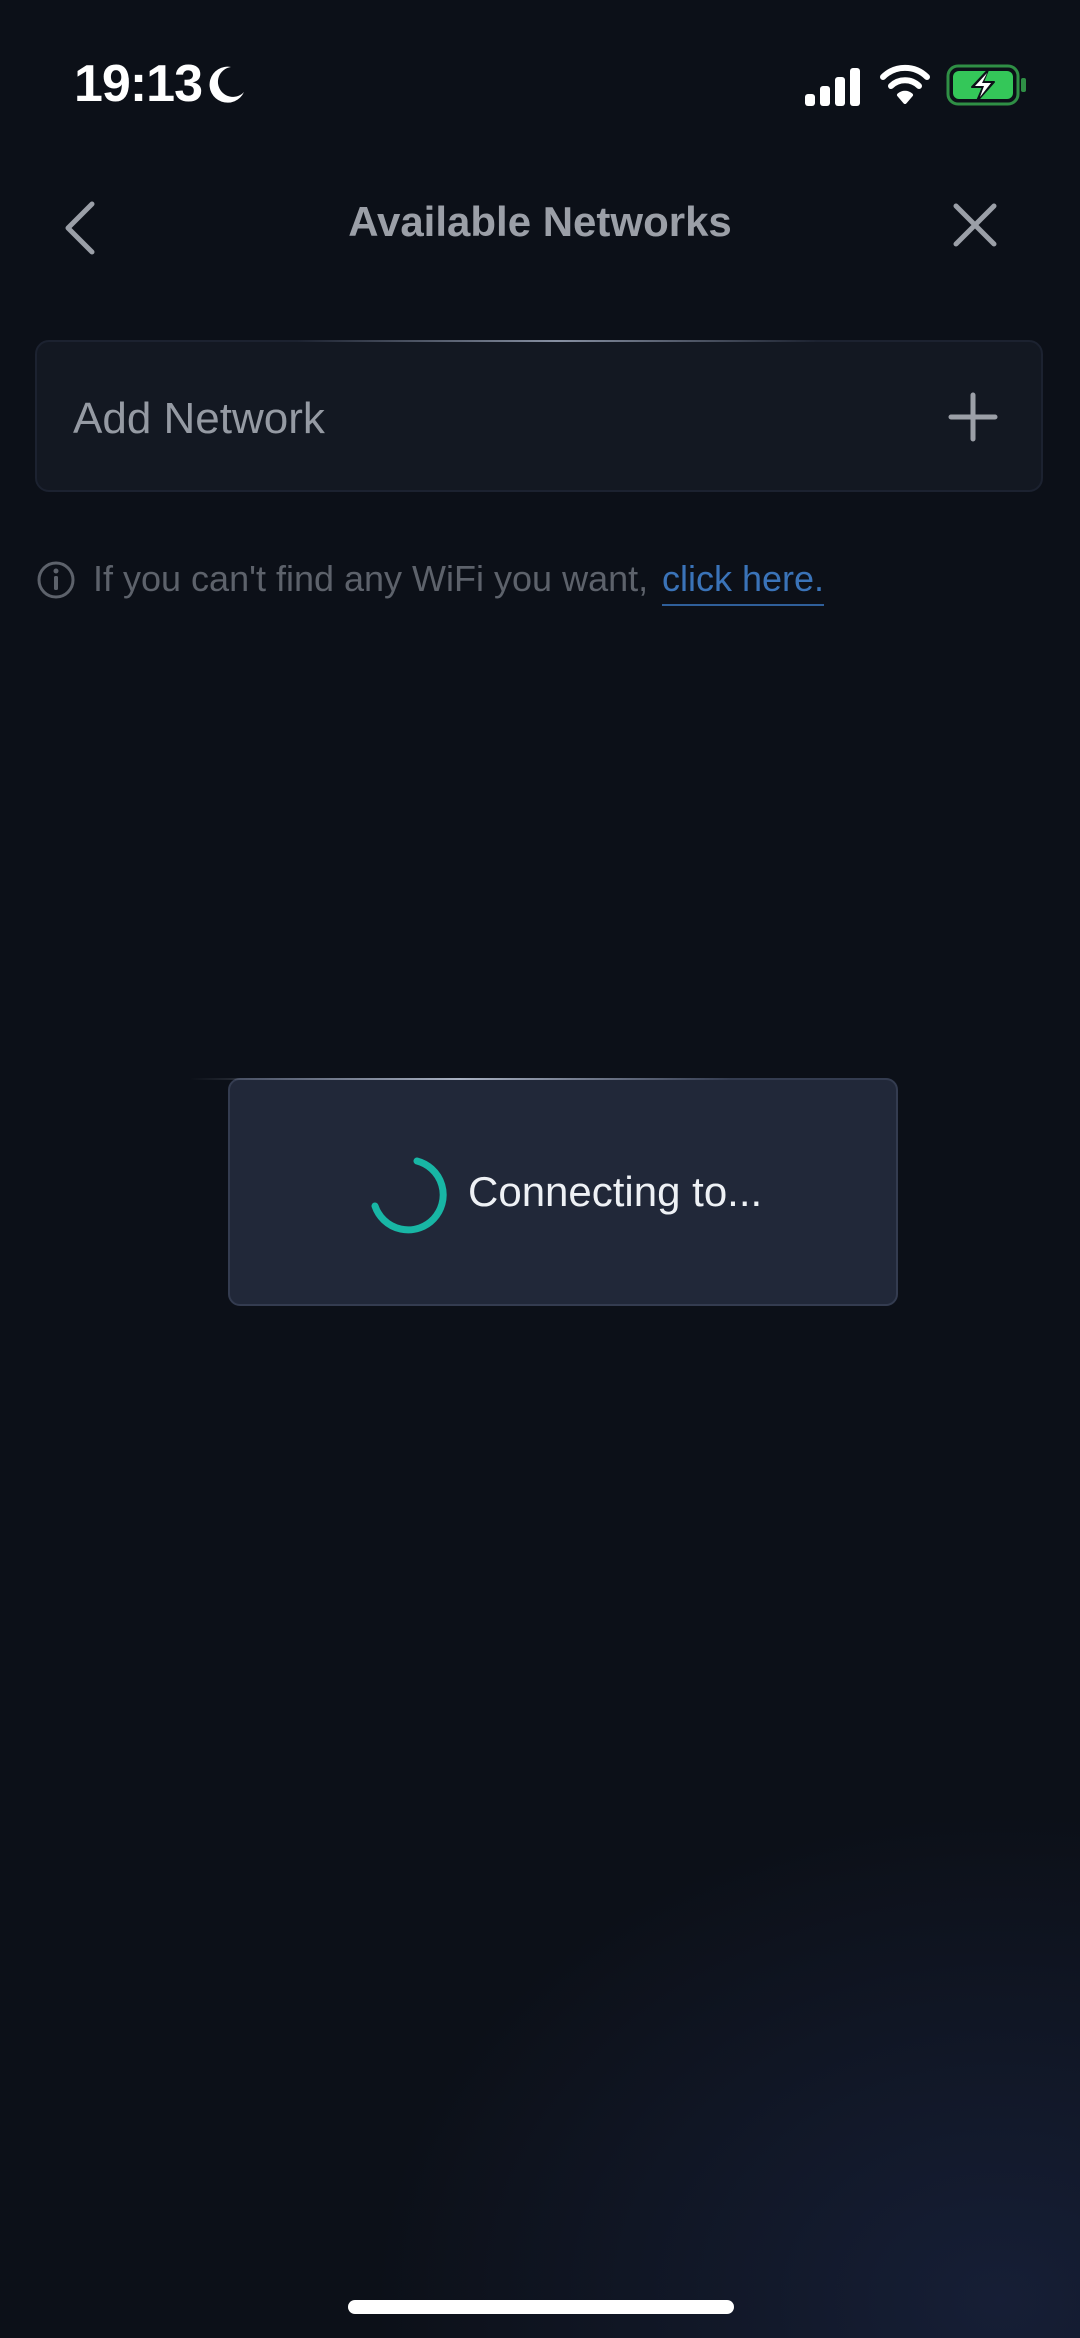 Image resolution: width=1080 pixels, height=2338 pixels. What do you see at coordinates (974, 233) in the screenshot?
I see `close-icon` at bounding box center [974, 233].